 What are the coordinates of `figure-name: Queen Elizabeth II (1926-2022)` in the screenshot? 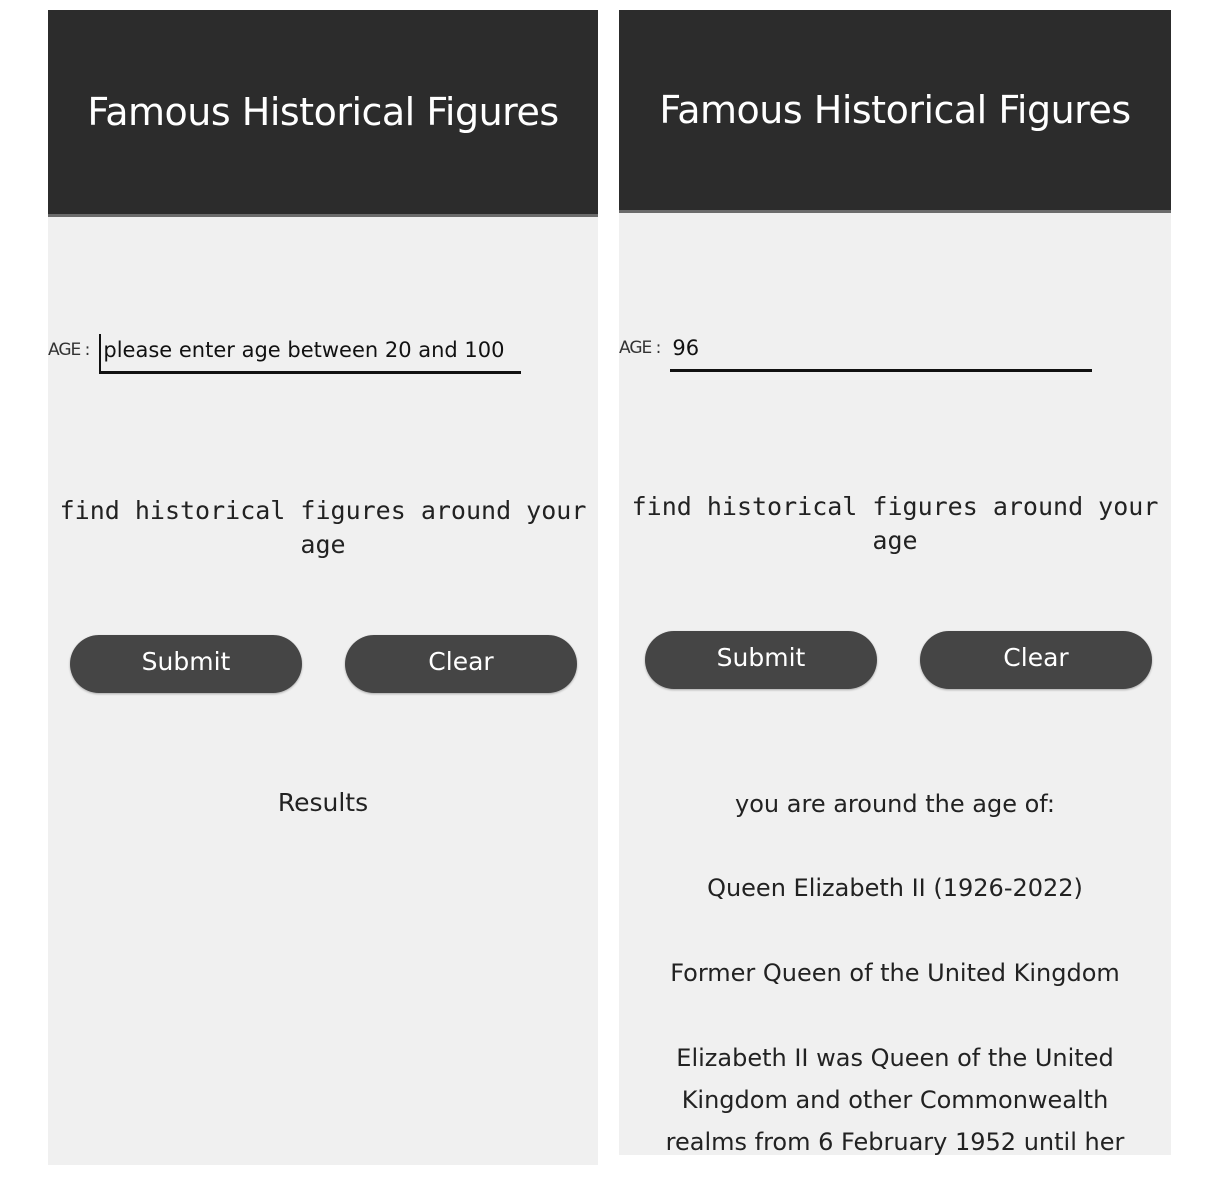 It's located at (895, 888).